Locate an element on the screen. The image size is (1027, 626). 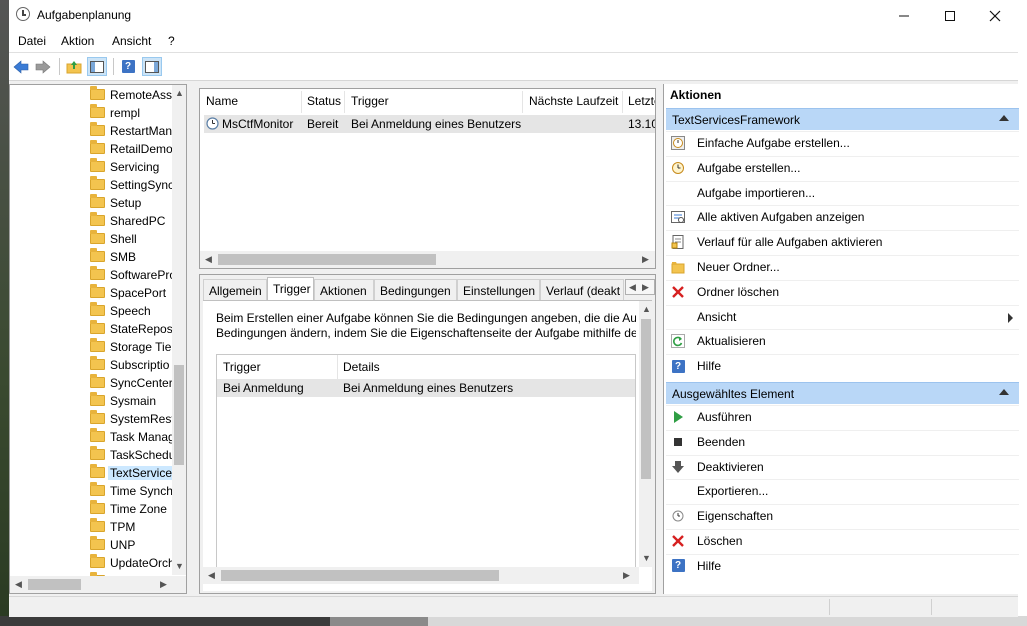
tab-verlauf: Verlauf (deakt is located at coordinates (582, 289).